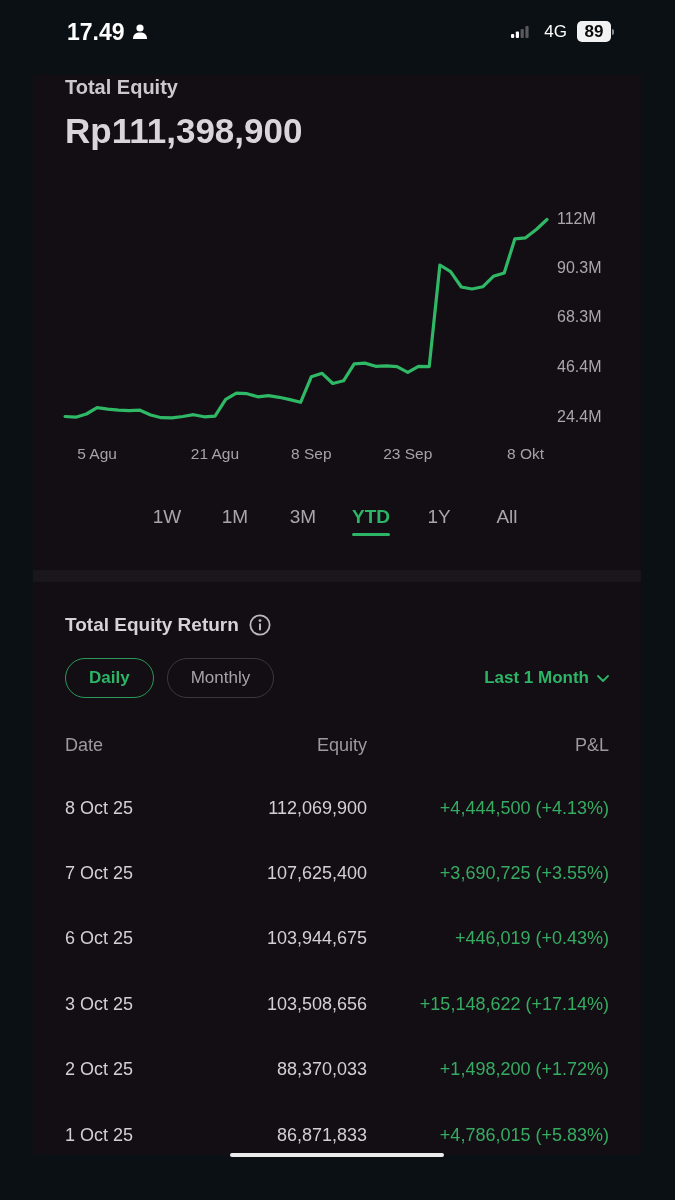 This screenshot has height=1200, width=675. Describe the element at coordinates (514, 1003) in the screenshot. I see `pnl-cell: +15,148,622 (+17.14%)` at that location.